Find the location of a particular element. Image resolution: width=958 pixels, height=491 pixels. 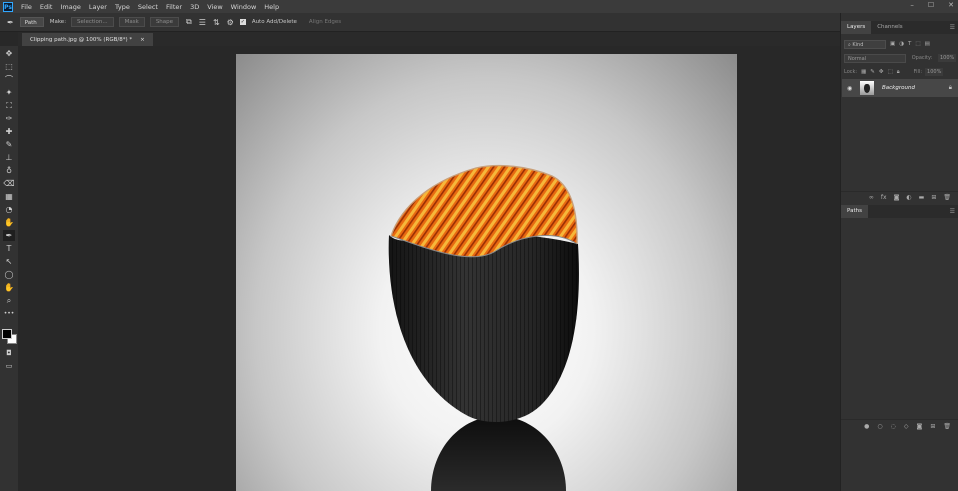

lock-all-icon: 🔒︎ is located at coordinates (898, 72).